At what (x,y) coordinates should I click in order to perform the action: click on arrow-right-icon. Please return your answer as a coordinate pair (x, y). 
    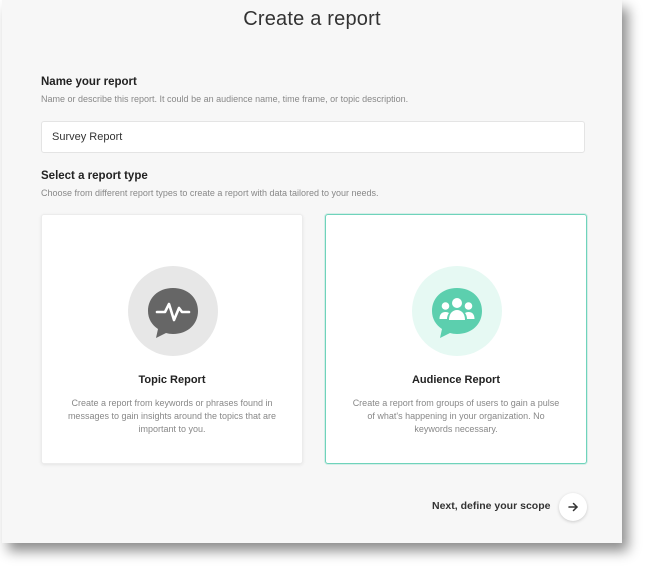
    Looking at the image, I should click on (573, 507).